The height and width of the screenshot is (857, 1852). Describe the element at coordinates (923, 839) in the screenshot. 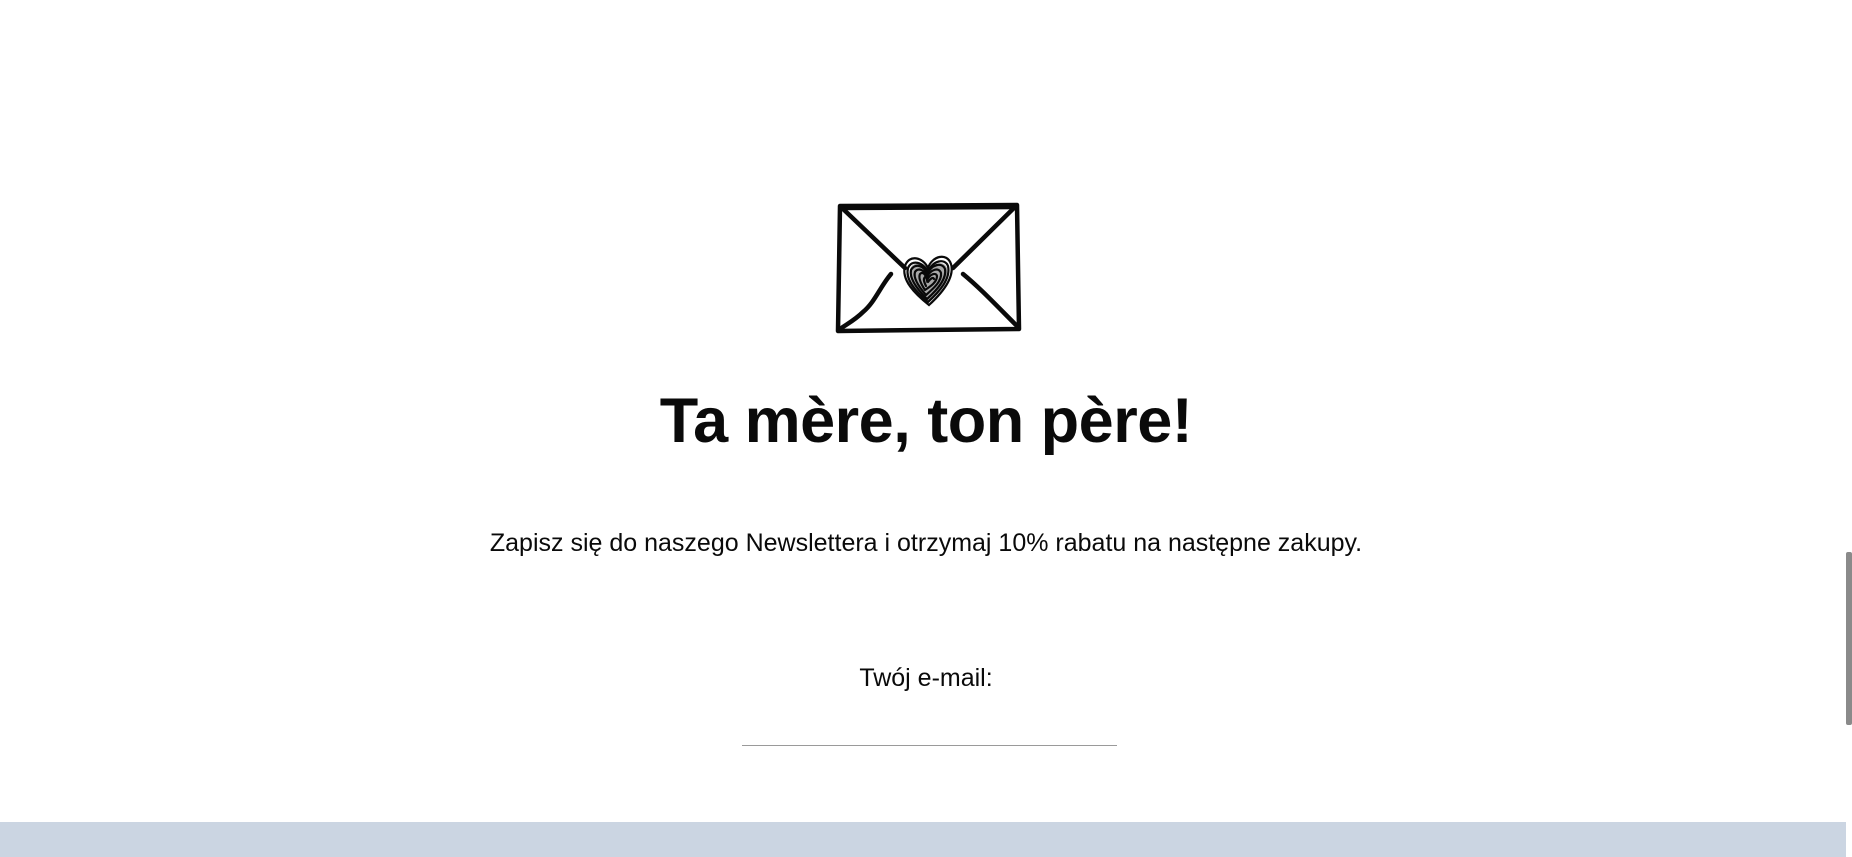

I see `footer-band` at that location.